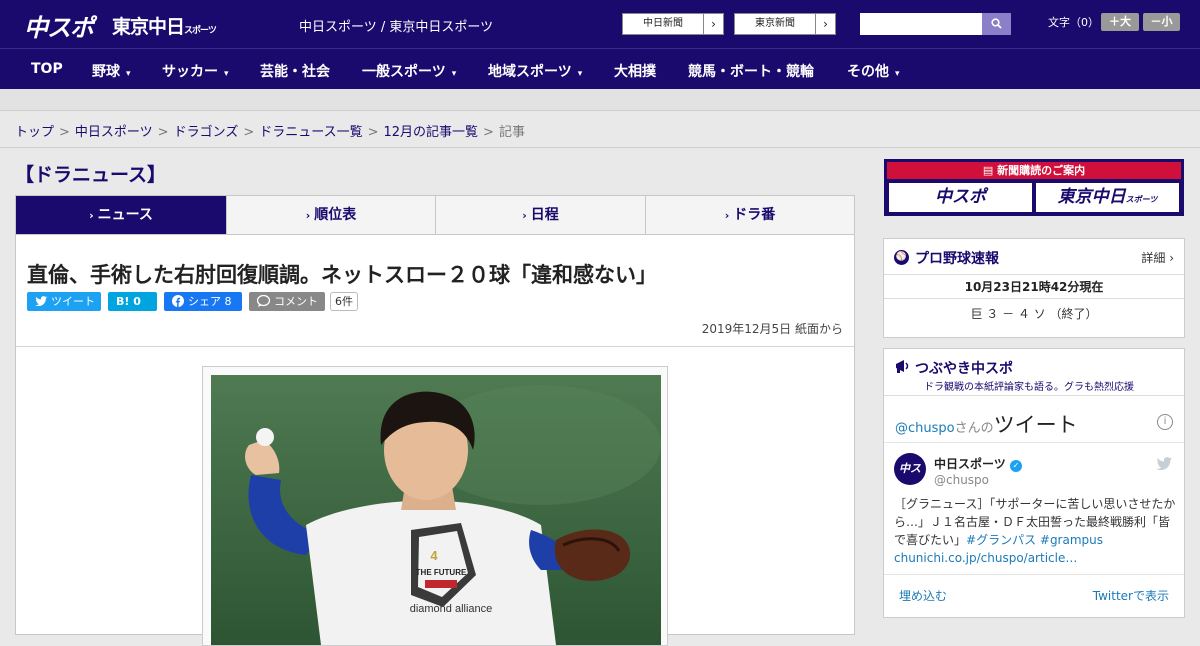  What do you see at coordinates (434, 555) in the screenshot?
I see `shirt-number-text: 4` at bounding box center [434, 555].